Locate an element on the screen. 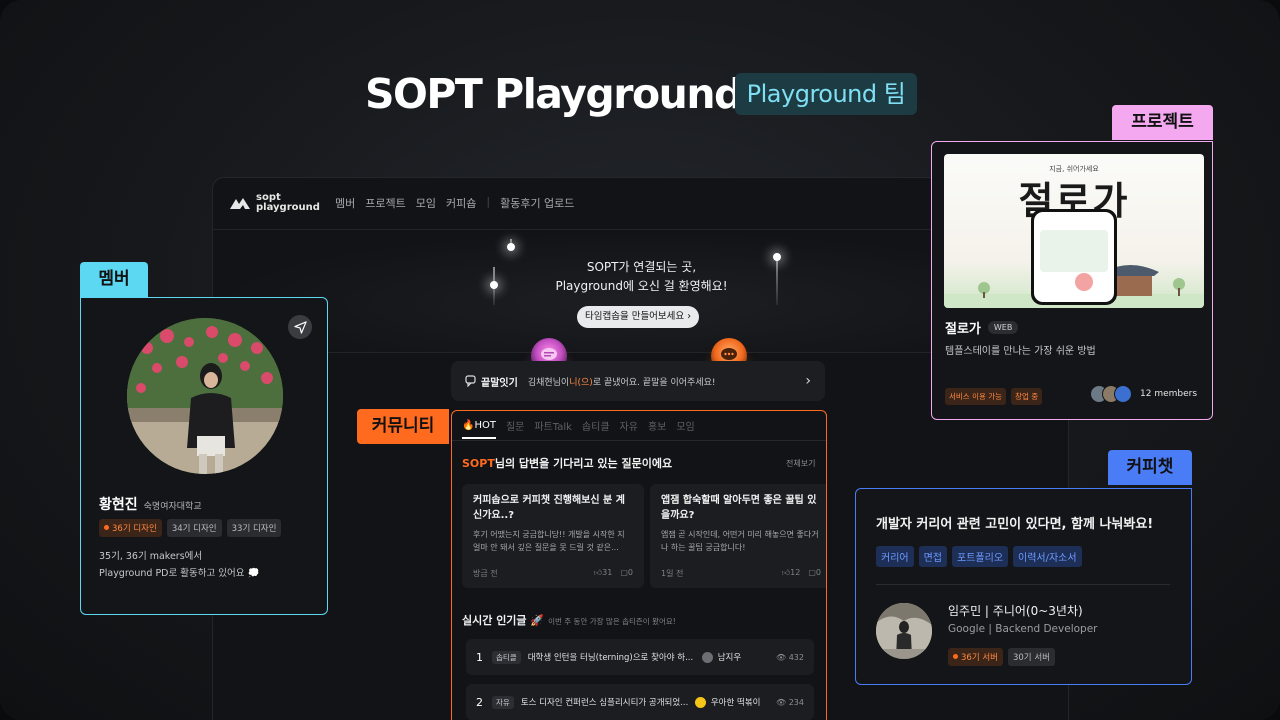  word-relay-title: 끝말잇기 is located at coordinates (499, 383).